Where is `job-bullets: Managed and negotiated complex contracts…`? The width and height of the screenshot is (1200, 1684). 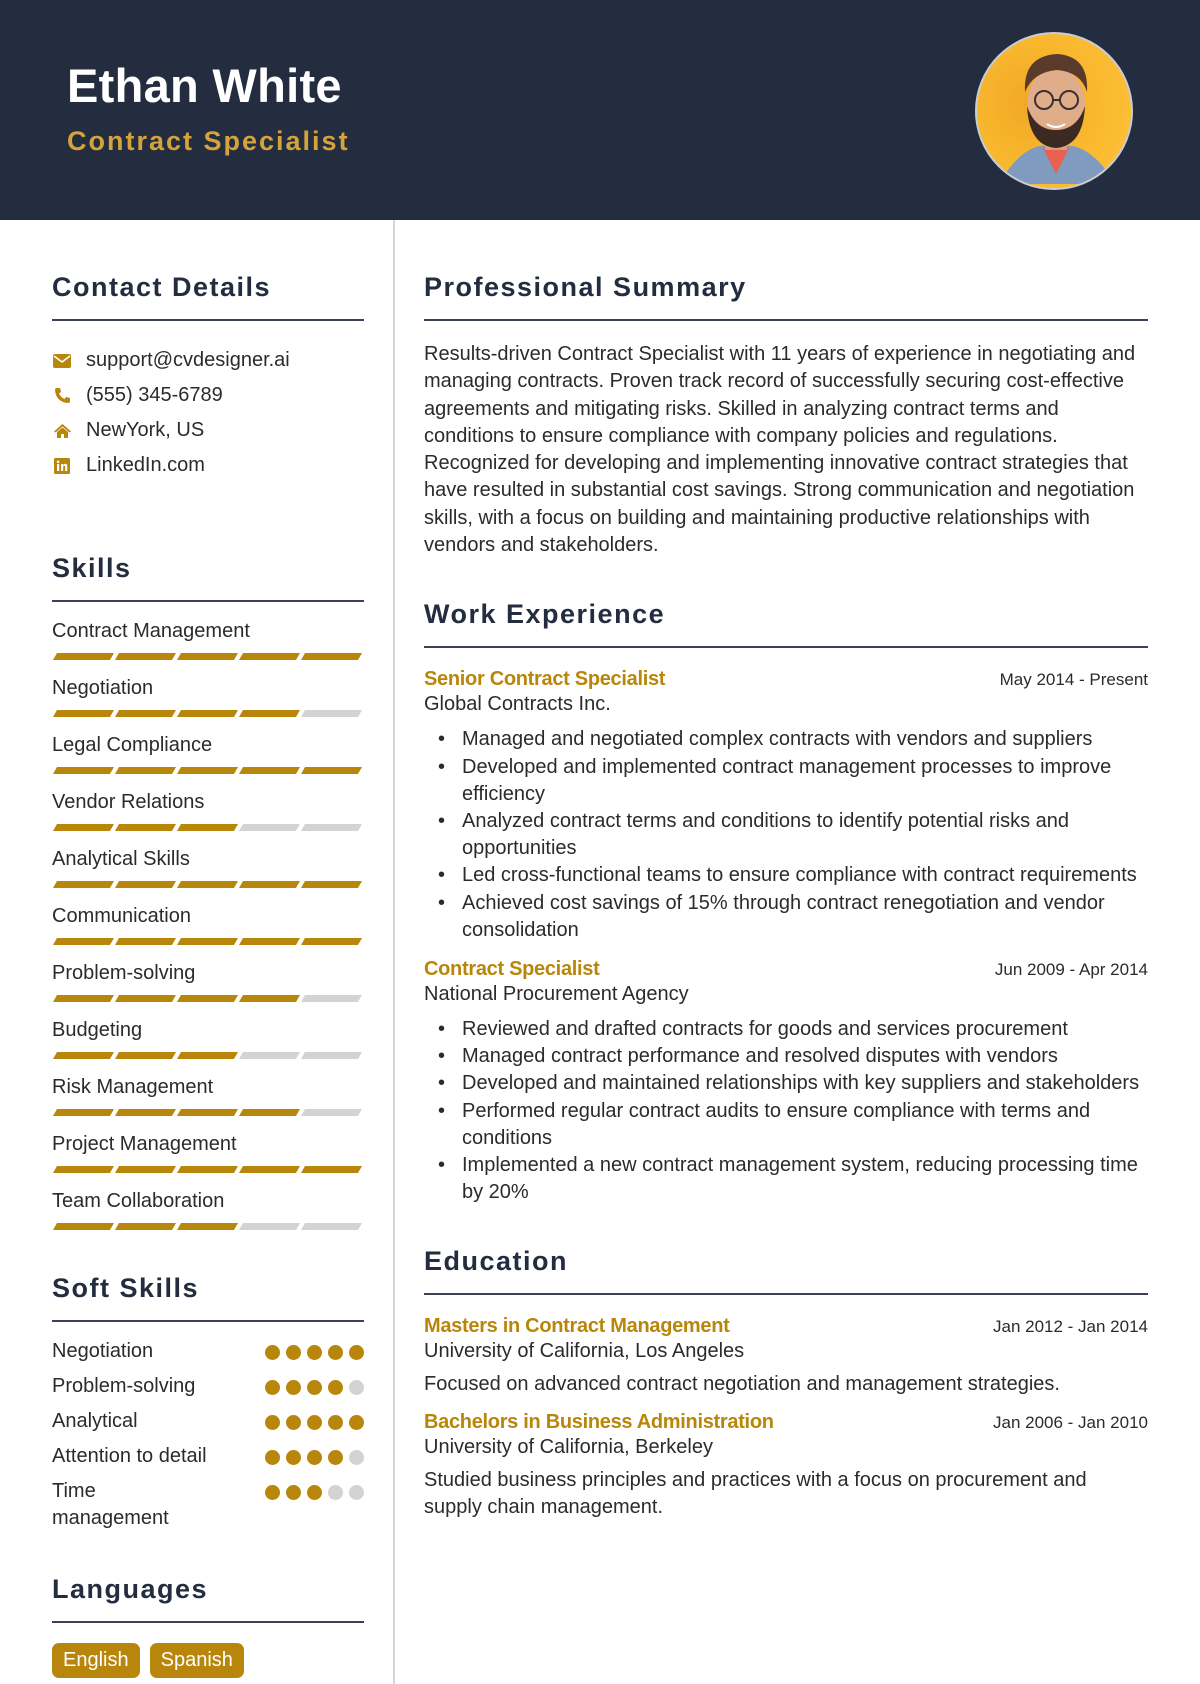 job-bullets: Managed and negotiated complex contracts… is located at coordinates (786, 835).